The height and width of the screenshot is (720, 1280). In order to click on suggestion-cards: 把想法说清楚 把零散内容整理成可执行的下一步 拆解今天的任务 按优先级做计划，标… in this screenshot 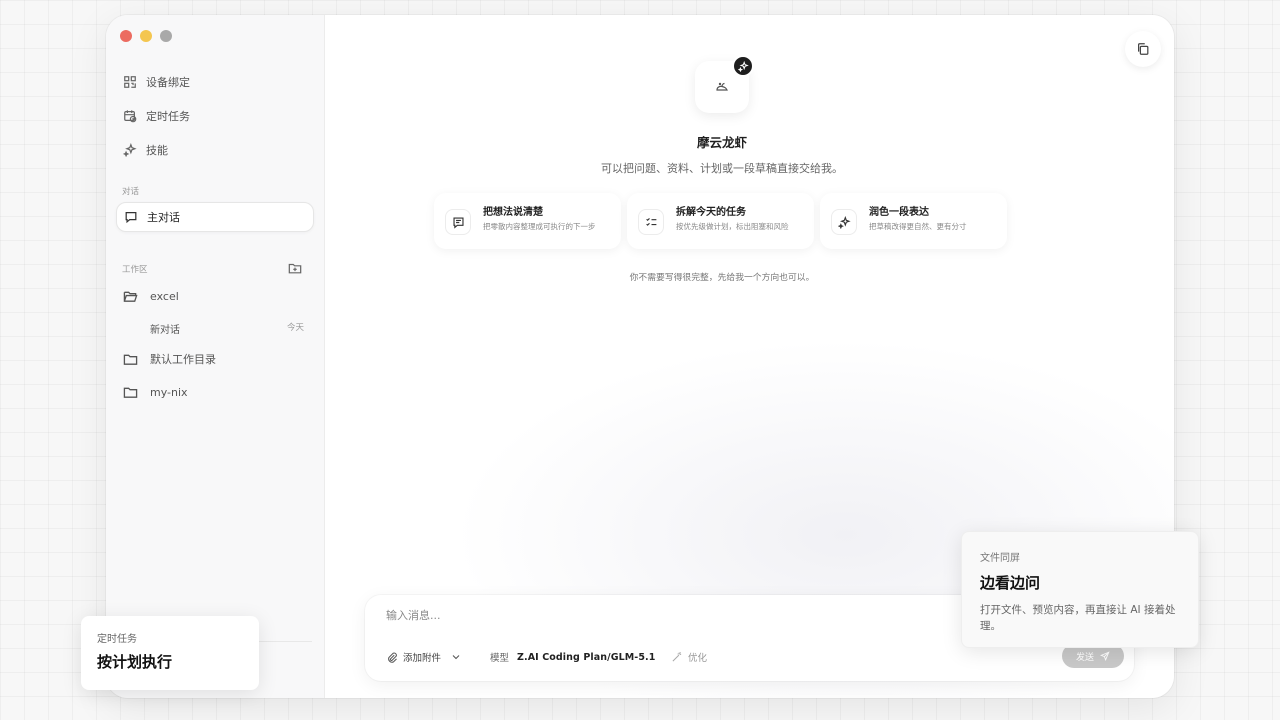, I will do `click(720, 221)`.